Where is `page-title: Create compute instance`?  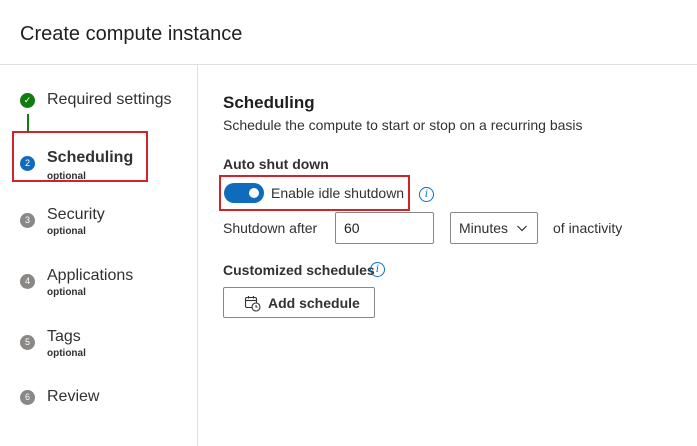
page-title: Create compute instance is located at coordinates (131, 34).